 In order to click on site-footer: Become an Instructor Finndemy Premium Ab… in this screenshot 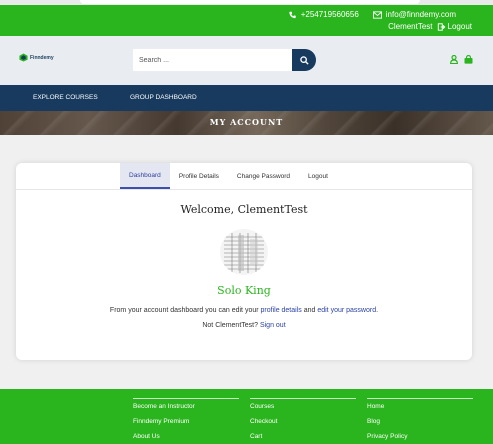, I will do `click(246, 416)`.